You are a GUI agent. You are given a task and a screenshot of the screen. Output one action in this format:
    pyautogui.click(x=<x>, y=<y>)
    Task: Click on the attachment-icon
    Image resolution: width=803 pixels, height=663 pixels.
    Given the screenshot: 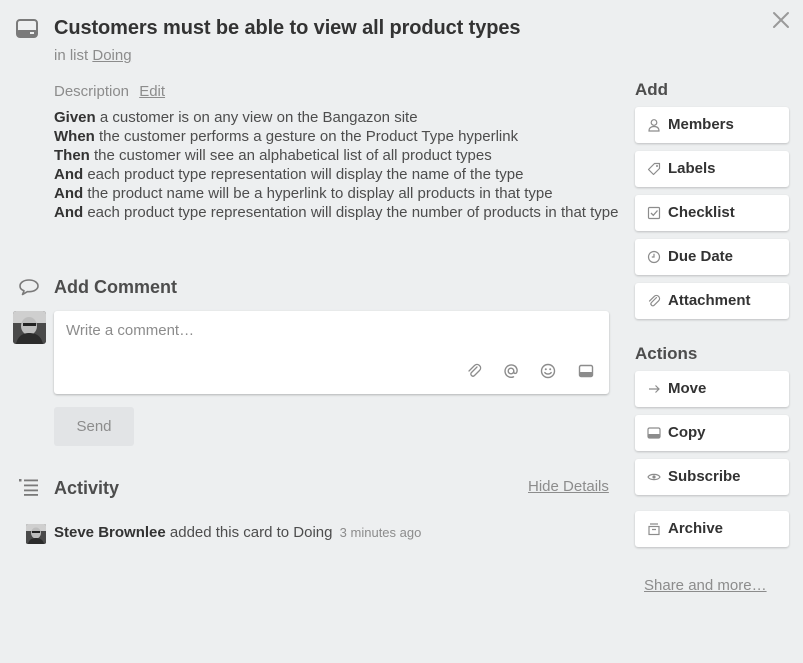 What is the action you would take?
    pyautogui.click(x=474, y=371)
    